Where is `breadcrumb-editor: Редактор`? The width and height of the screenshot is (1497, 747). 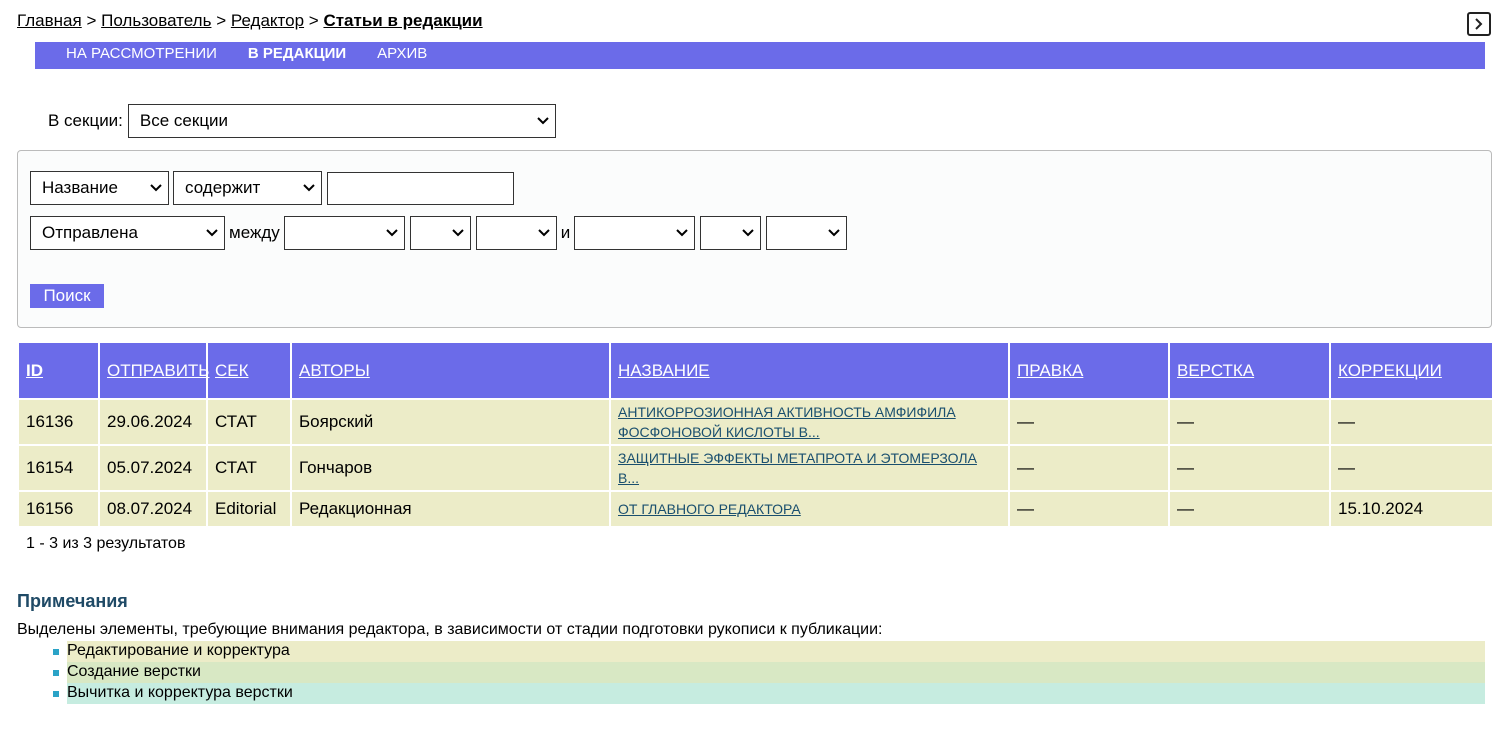 breadcrumb-editor: Редактор is located at coordinates (267, 20).